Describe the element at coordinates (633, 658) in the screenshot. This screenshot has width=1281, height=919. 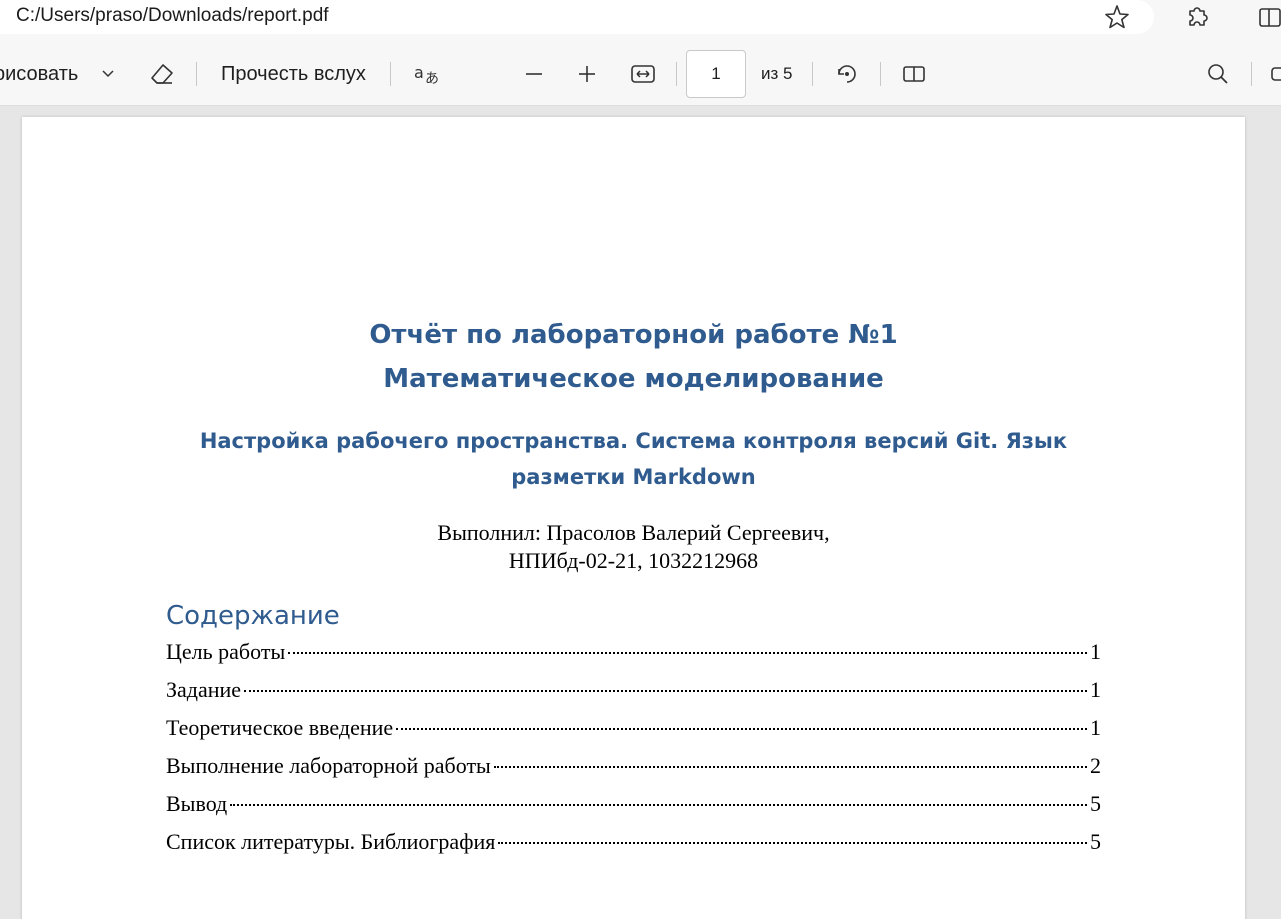
I see `toc-entry: Цель работы 1` at that location.